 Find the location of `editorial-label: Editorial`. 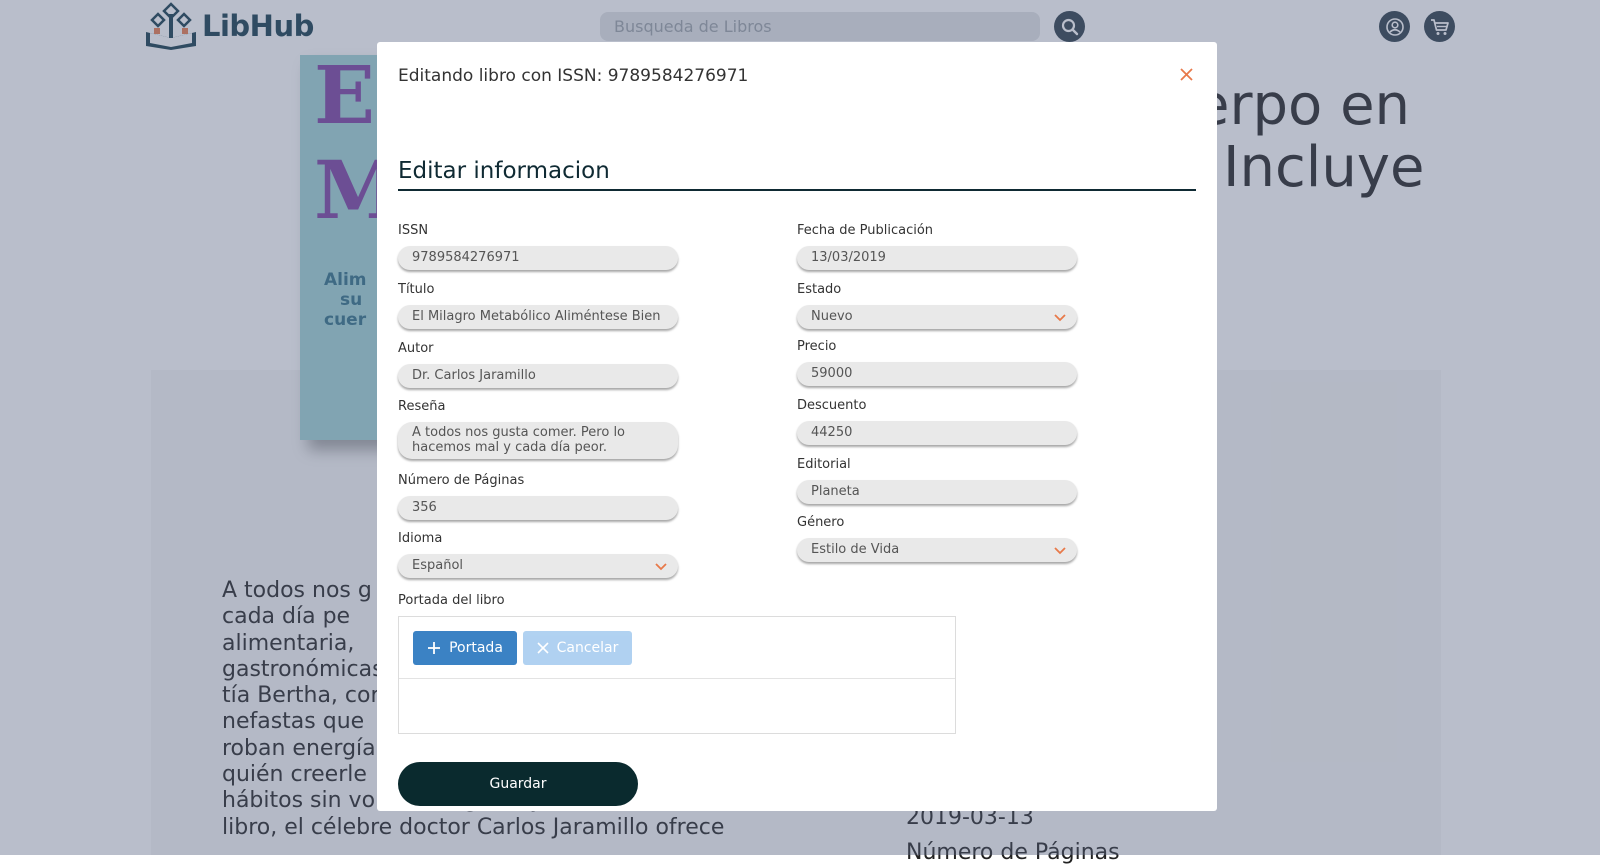

editorial-label: Editorial is located at coordinates (824, 464).